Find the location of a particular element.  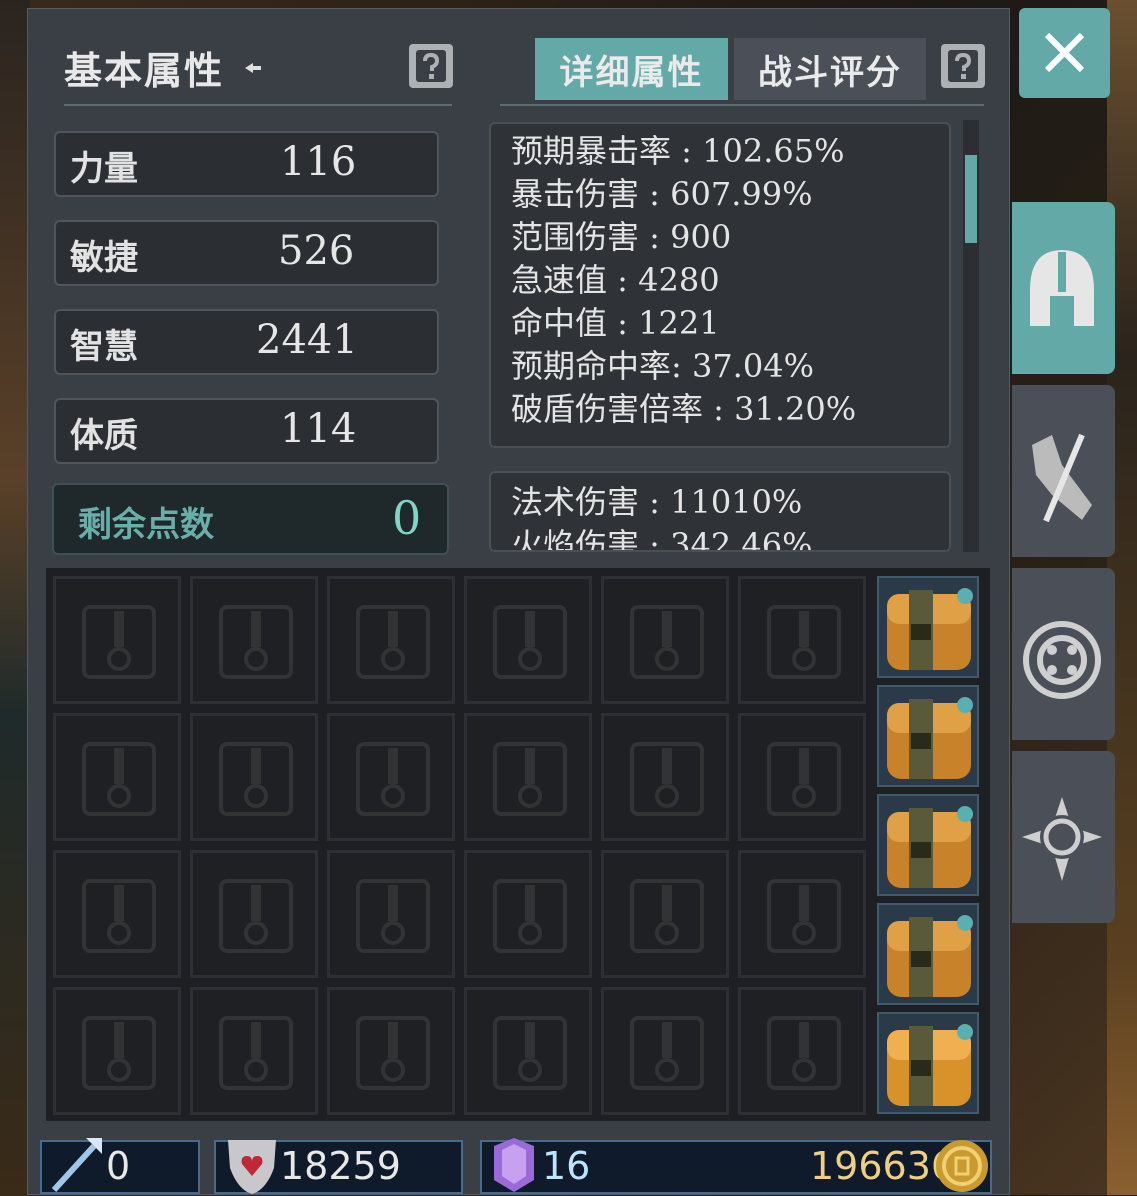

currency-gem-value: 16 is located at coordinates (566, 1166).